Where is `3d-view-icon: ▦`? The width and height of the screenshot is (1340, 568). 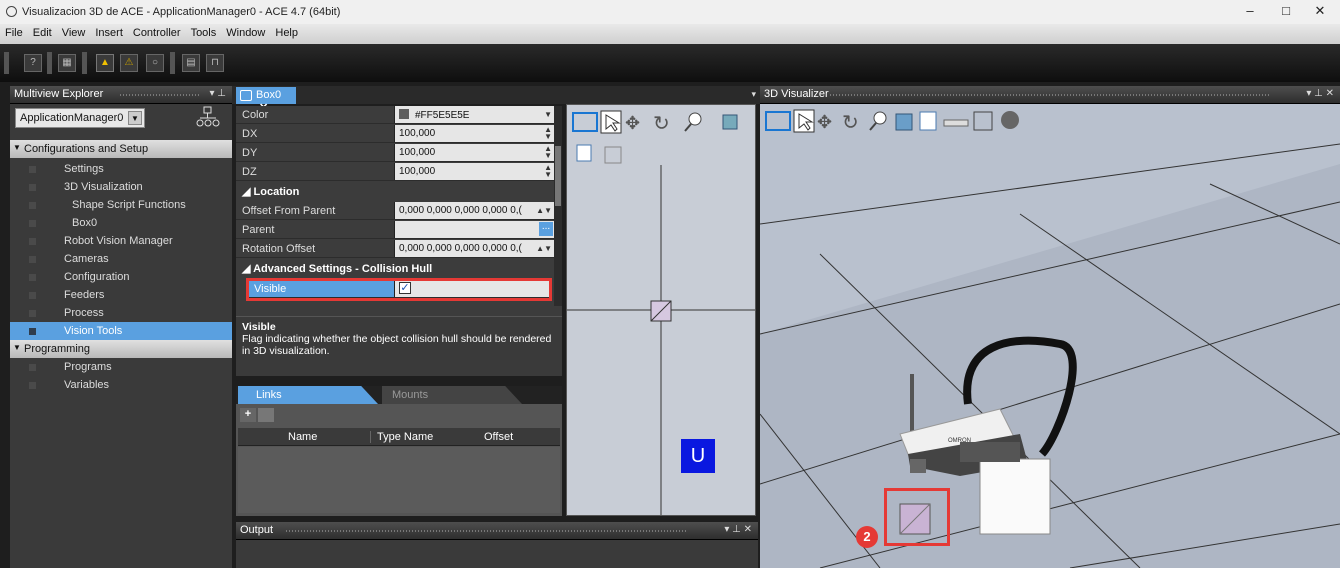 3d-view-icon: ▦ is located at coordinates (67, 63).